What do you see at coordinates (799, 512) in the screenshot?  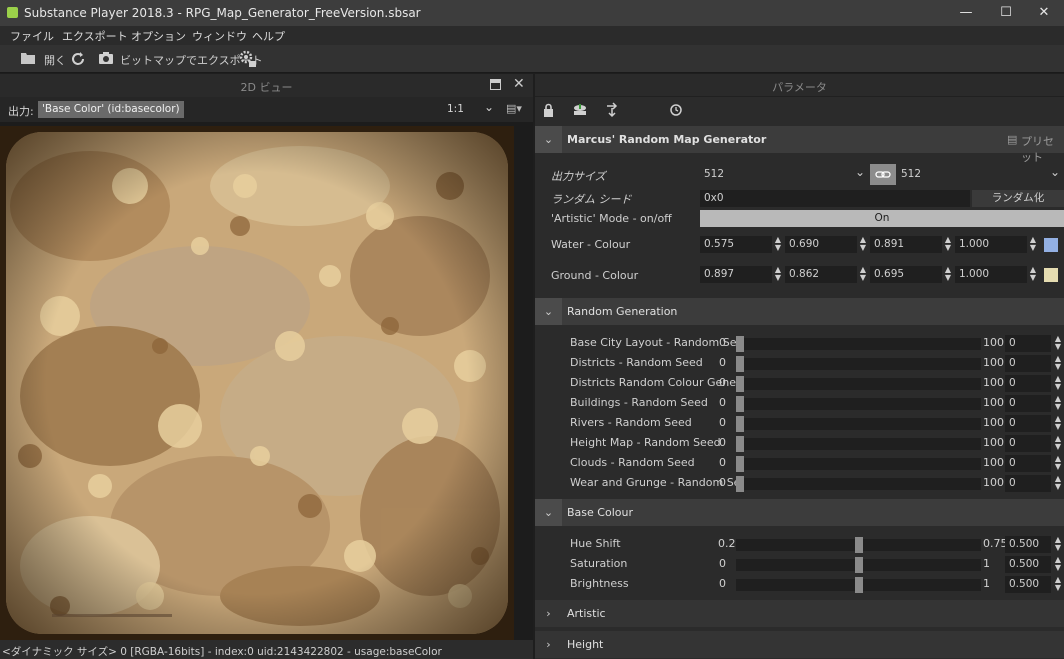 I see `section-base-colour: ⌄ Base Colour` at bounding box center [799, 512].